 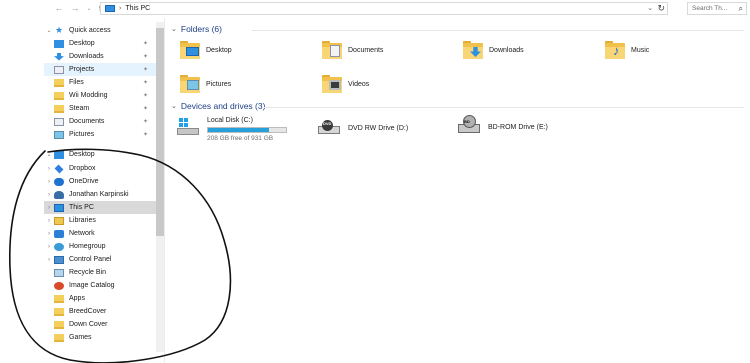 What do you see at coordinates (59, 194) in the screenshot?
I see `user-icon` at bounding box center [59, 194].